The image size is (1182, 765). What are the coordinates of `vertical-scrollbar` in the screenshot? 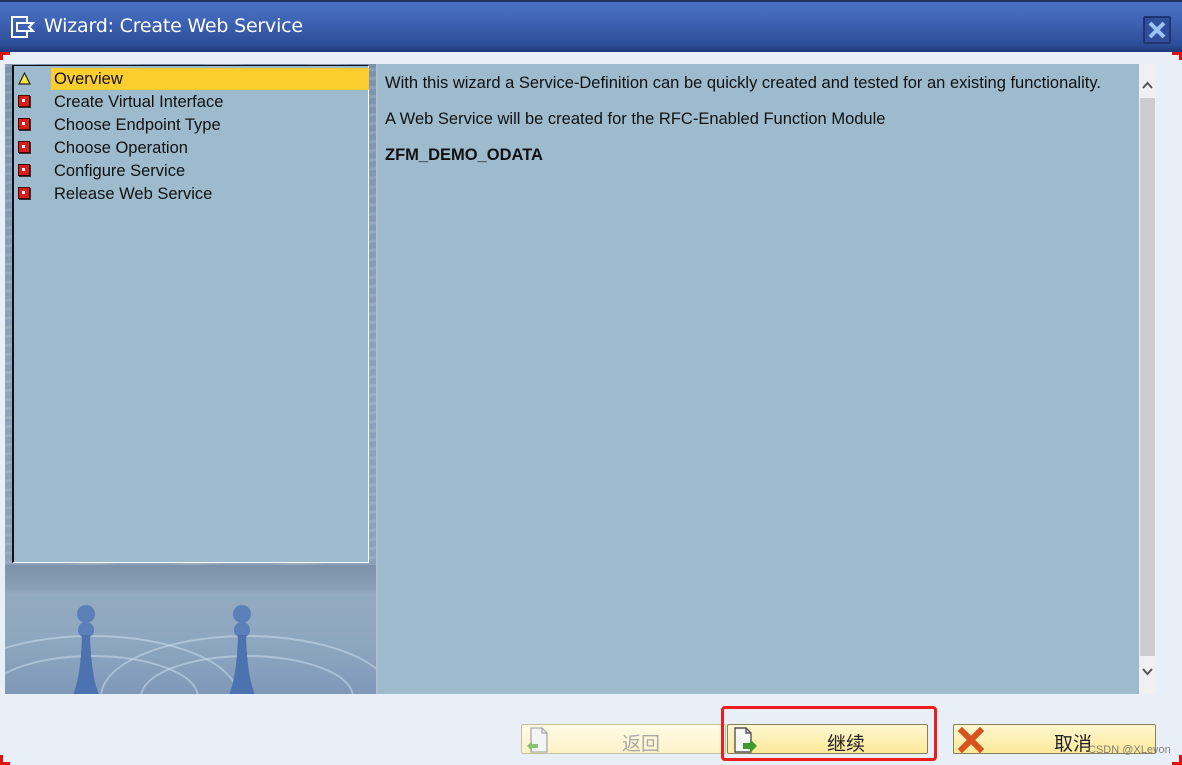 It's located at (1147, 379).